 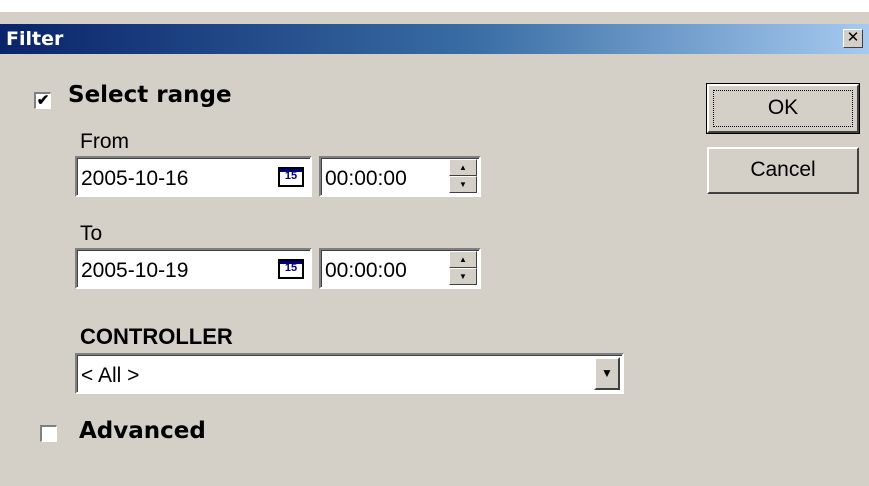 What do you see at coordinates (150, 95) in the screenshot?
I see `select-range-label: Select range` at bounding box center [150, 95].